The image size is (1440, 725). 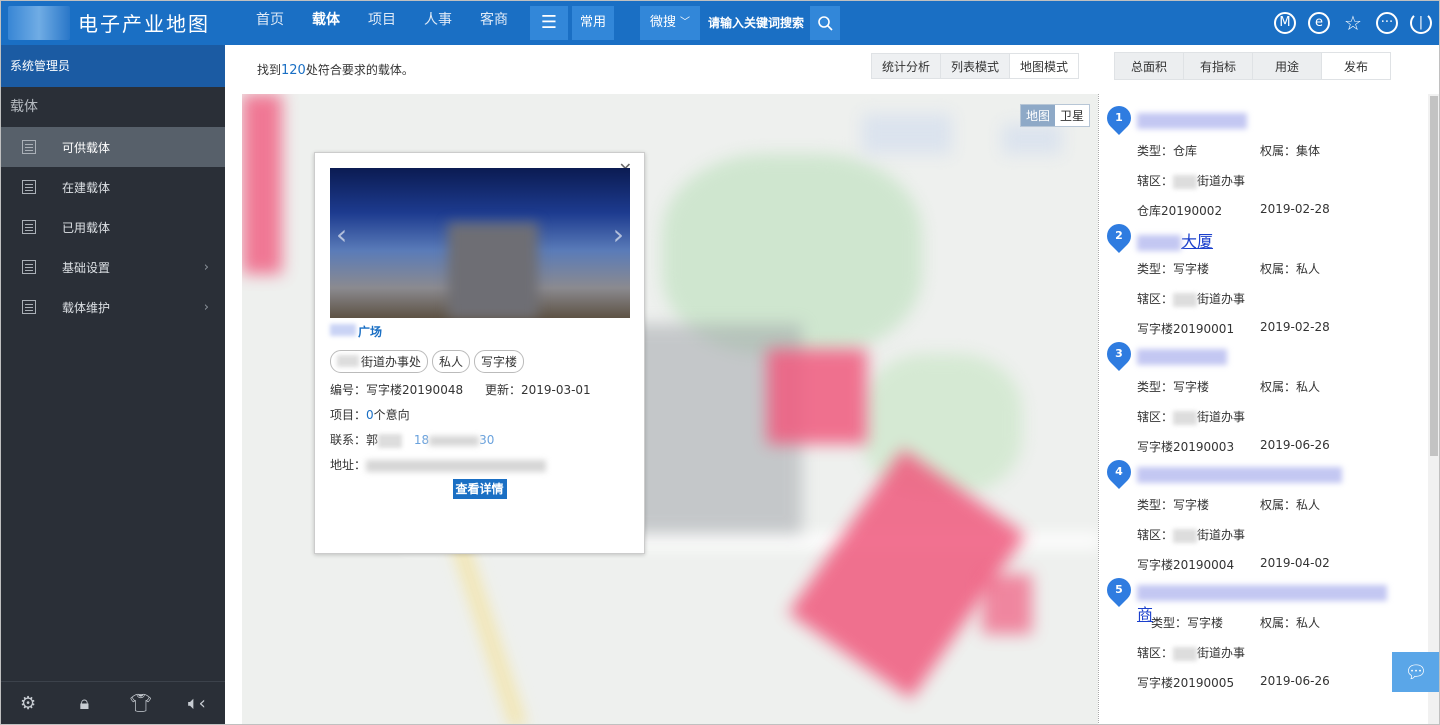 I want to click on update-value: 2019-03-01, so click(x=555, y=390).